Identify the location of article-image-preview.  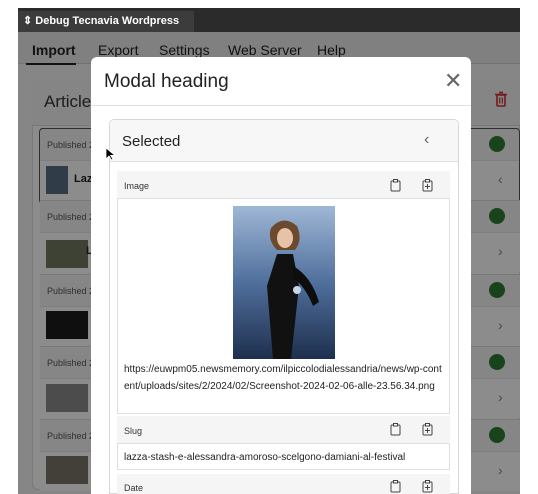
(284, 282).